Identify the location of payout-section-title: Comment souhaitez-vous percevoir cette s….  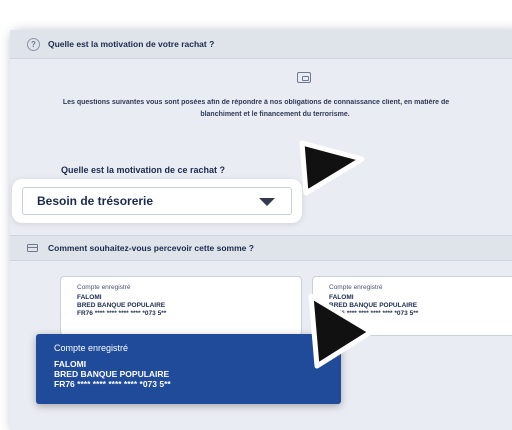
(151, 248).